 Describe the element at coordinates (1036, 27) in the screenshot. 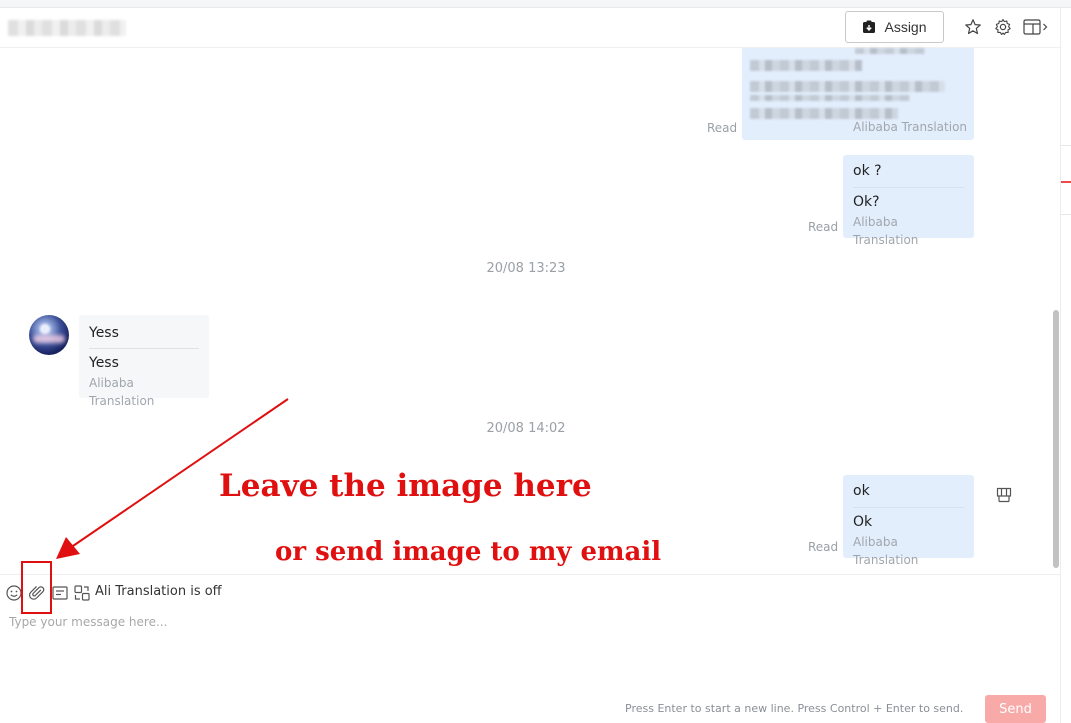

I see `panel-toggle-icon` at that location.